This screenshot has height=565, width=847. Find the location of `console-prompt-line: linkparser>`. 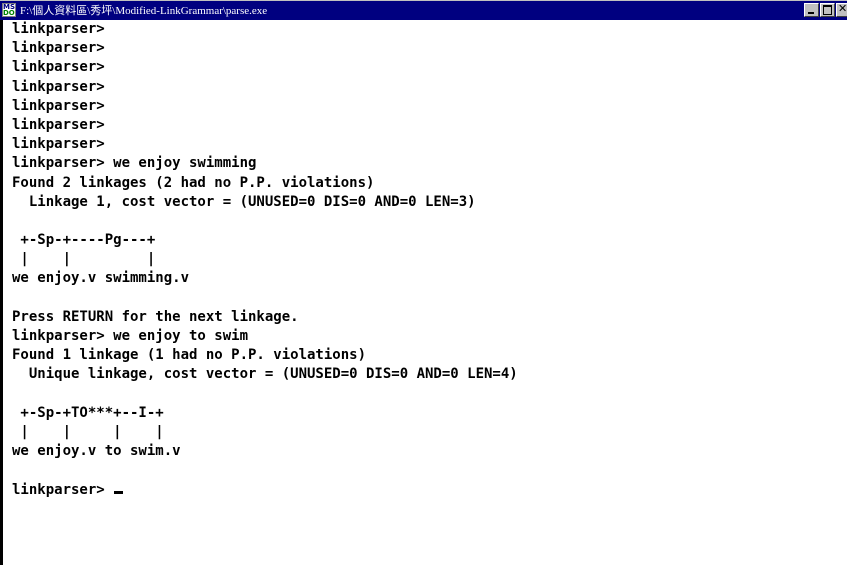

console-prompt-line: linkparser> is located at coordinates (429, 490).